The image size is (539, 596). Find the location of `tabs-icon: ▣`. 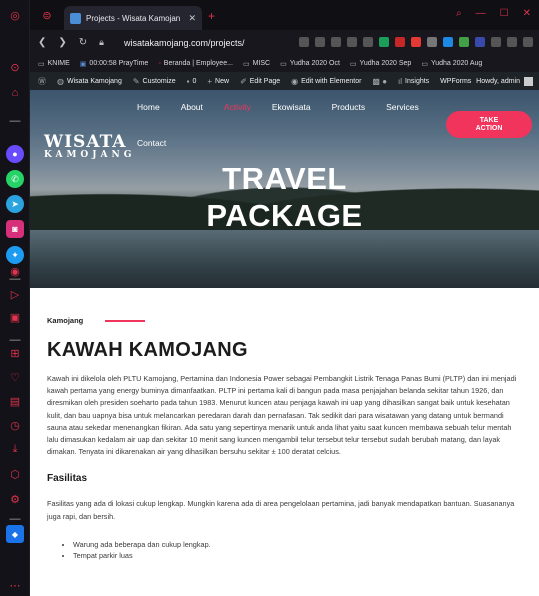

tabs-icon: ▣ is located at coordinates (15, 317).